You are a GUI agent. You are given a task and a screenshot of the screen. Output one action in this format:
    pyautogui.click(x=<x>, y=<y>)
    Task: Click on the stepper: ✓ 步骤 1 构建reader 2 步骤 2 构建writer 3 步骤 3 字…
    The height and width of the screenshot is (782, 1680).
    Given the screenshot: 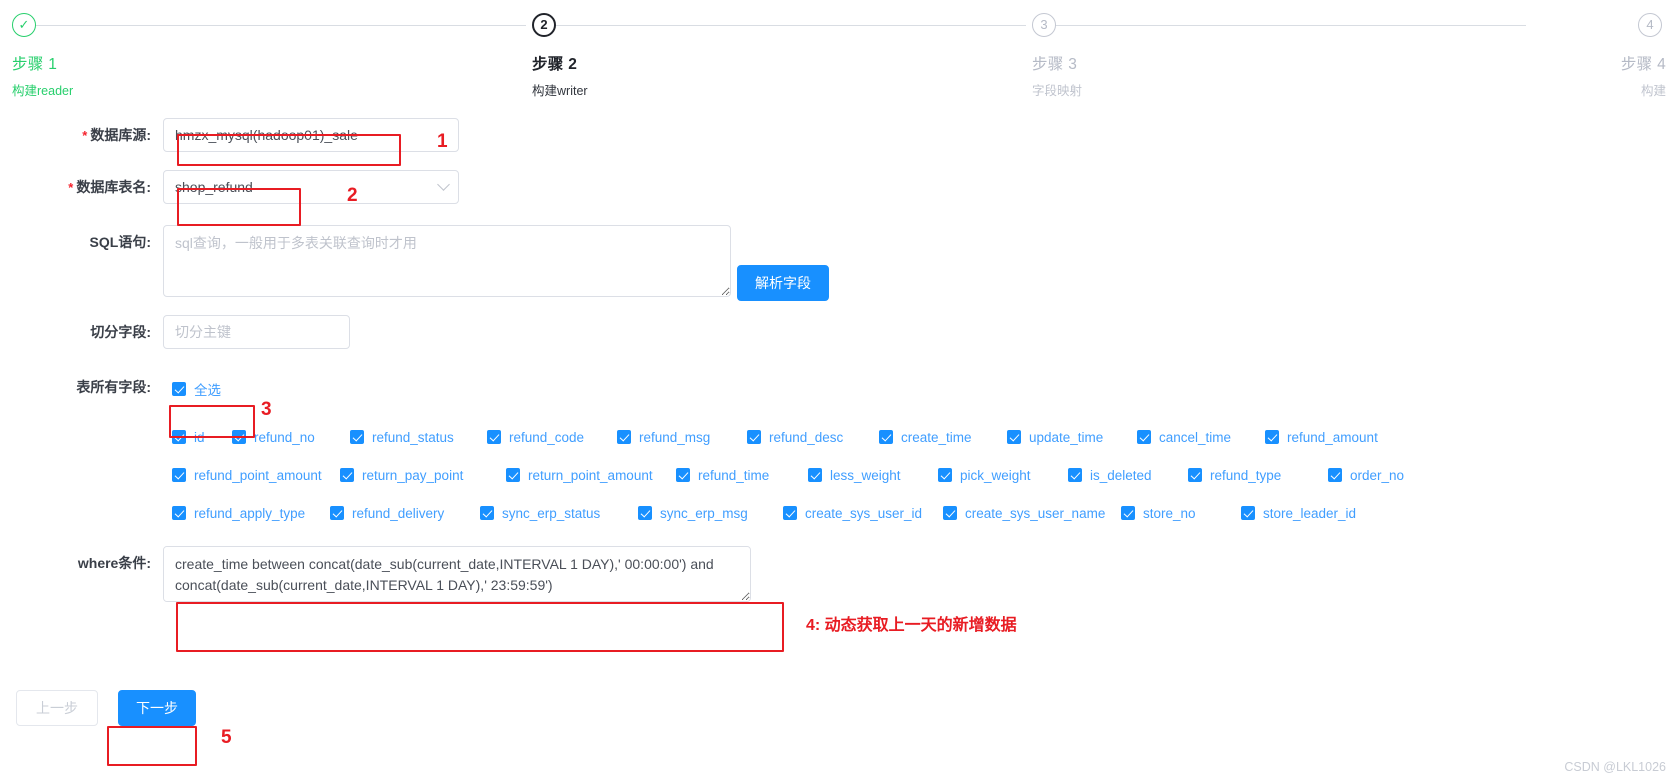 What is the action you would take?
    pyautogui.click(x=840, y=55)
    